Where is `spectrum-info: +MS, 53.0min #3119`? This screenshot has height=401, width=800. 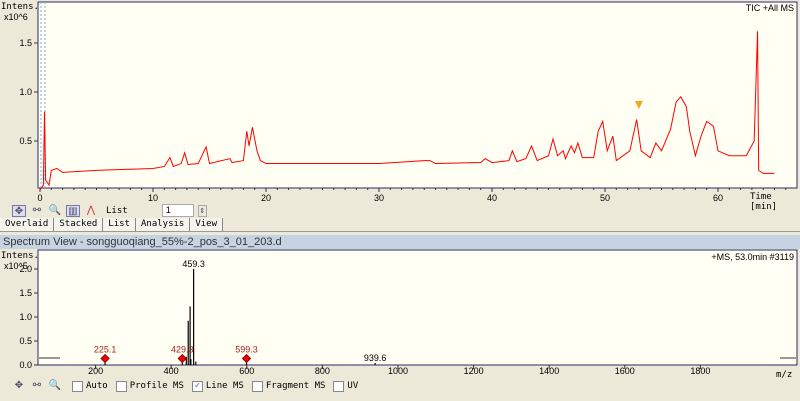 spectrum-info: +MS, 53.0min #3119 is located at coordinates (752, 257).